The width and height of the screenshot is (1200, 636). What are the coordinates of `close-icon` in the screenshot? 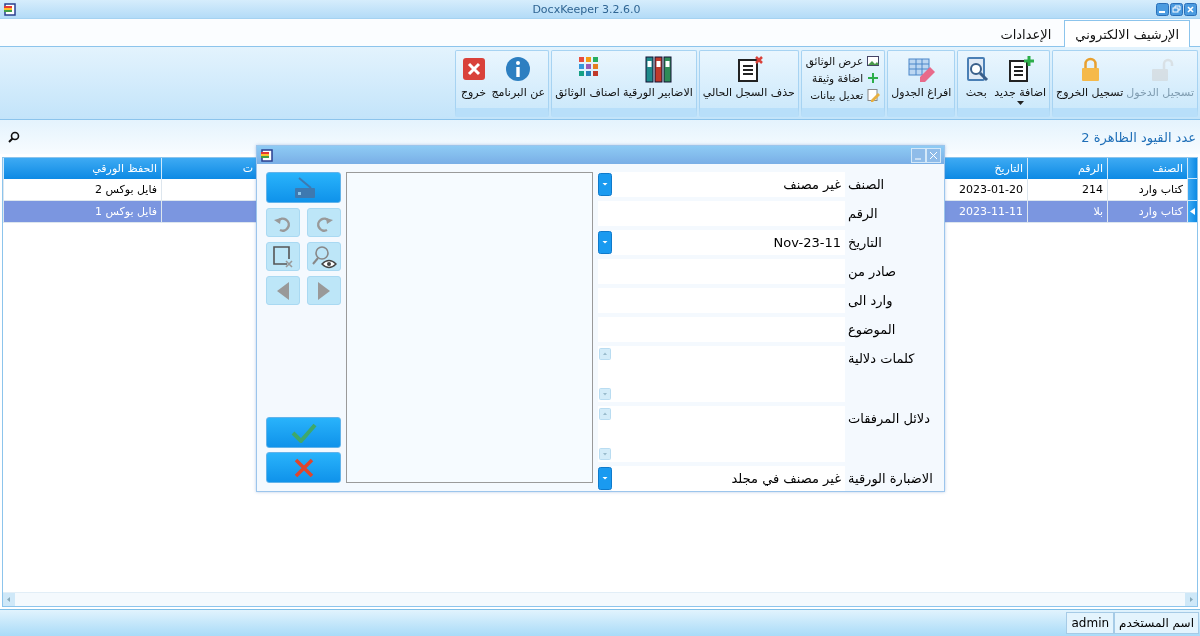 It's located at (303, 467).